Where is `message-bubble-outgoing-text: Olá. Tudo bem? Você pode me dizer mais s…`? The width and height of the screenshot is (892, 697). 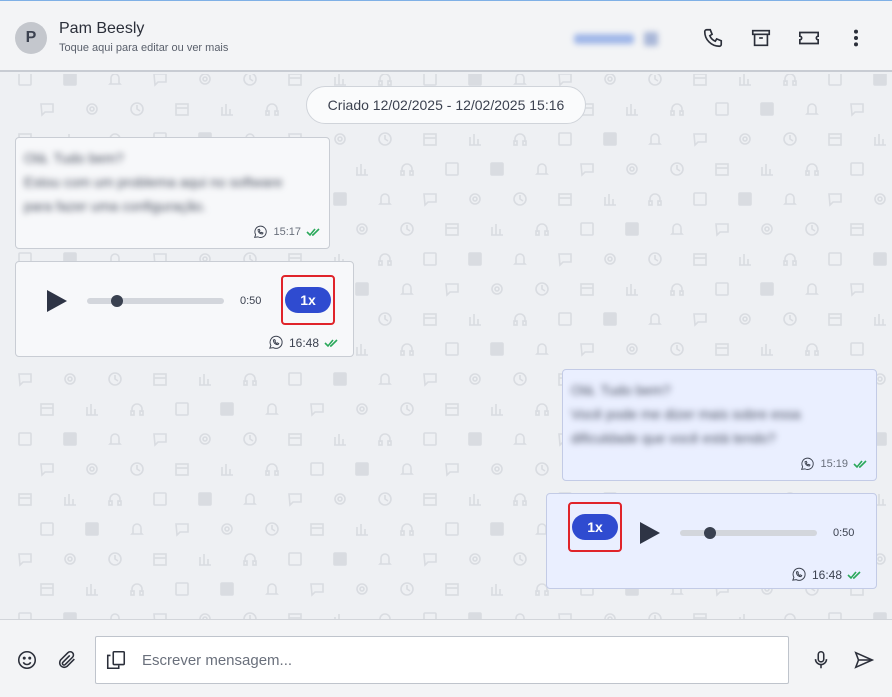 message-bubble-outgoing-text: Olá. Tudo bem? Você pode me dizer mais s… is located at coordinates (719, 425).